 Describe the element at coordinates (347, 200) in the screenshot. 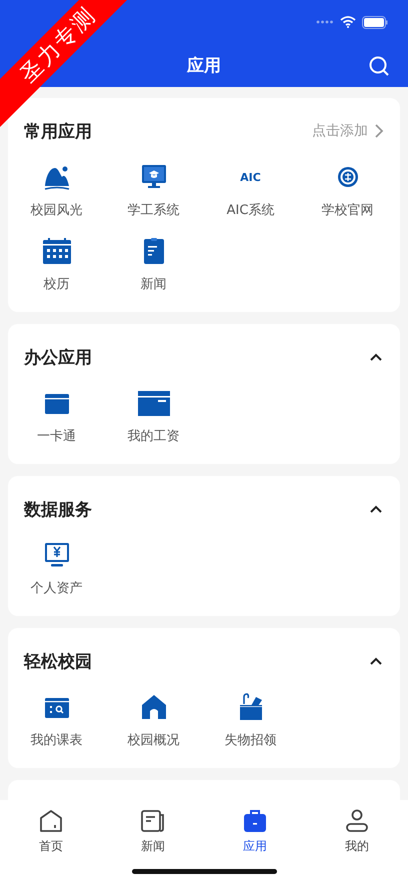

I see `app-shortcut: 学校官网` at that location.